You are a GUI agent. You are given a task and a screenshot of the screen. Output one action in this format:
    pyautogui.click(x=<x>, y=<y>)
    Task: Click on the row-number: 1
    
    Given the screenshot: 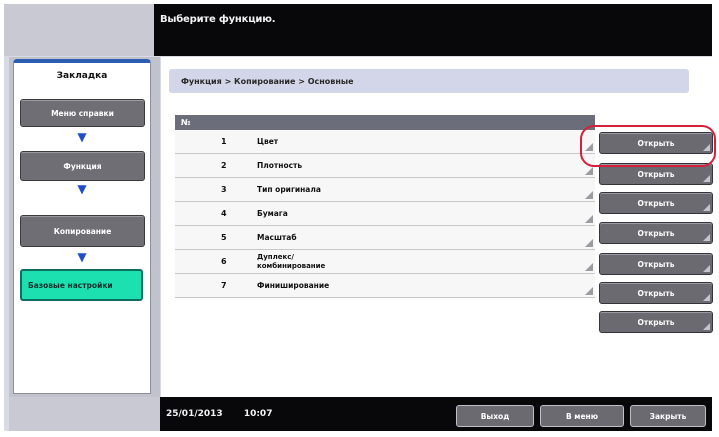 What is the action you would take?
    pyautogui.click(x=224, y=141)
    